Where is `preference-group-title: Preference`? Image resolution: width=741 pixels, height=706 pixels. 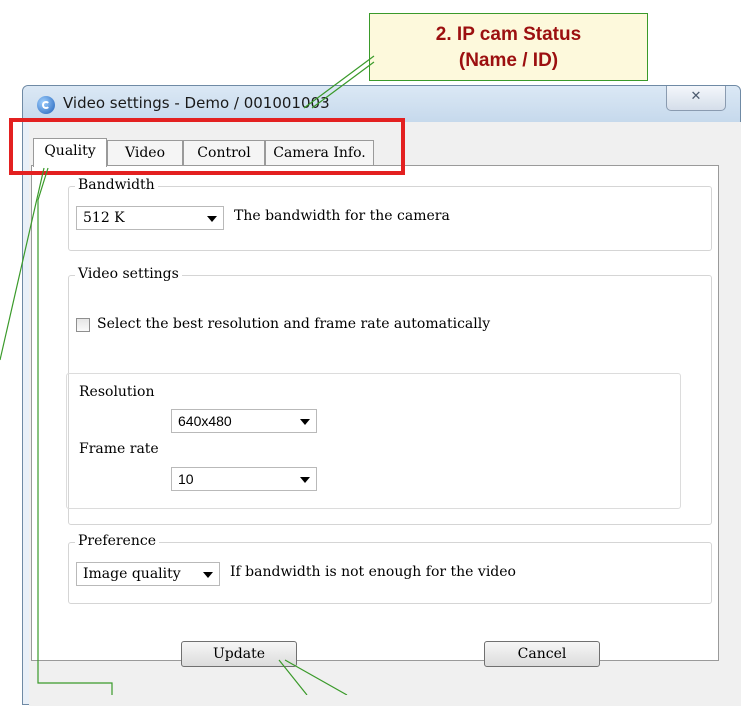 preference-group-title: Preference is located at coordinates (117, 541).